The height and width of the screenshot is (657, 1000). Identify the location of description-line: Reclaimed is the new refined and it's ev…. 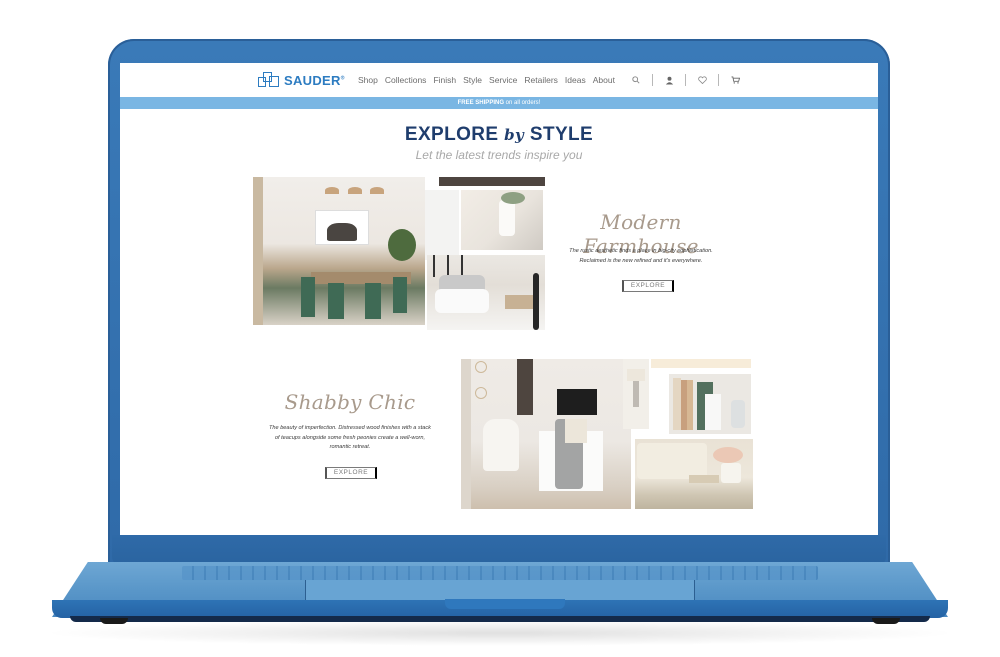
(641, 260).